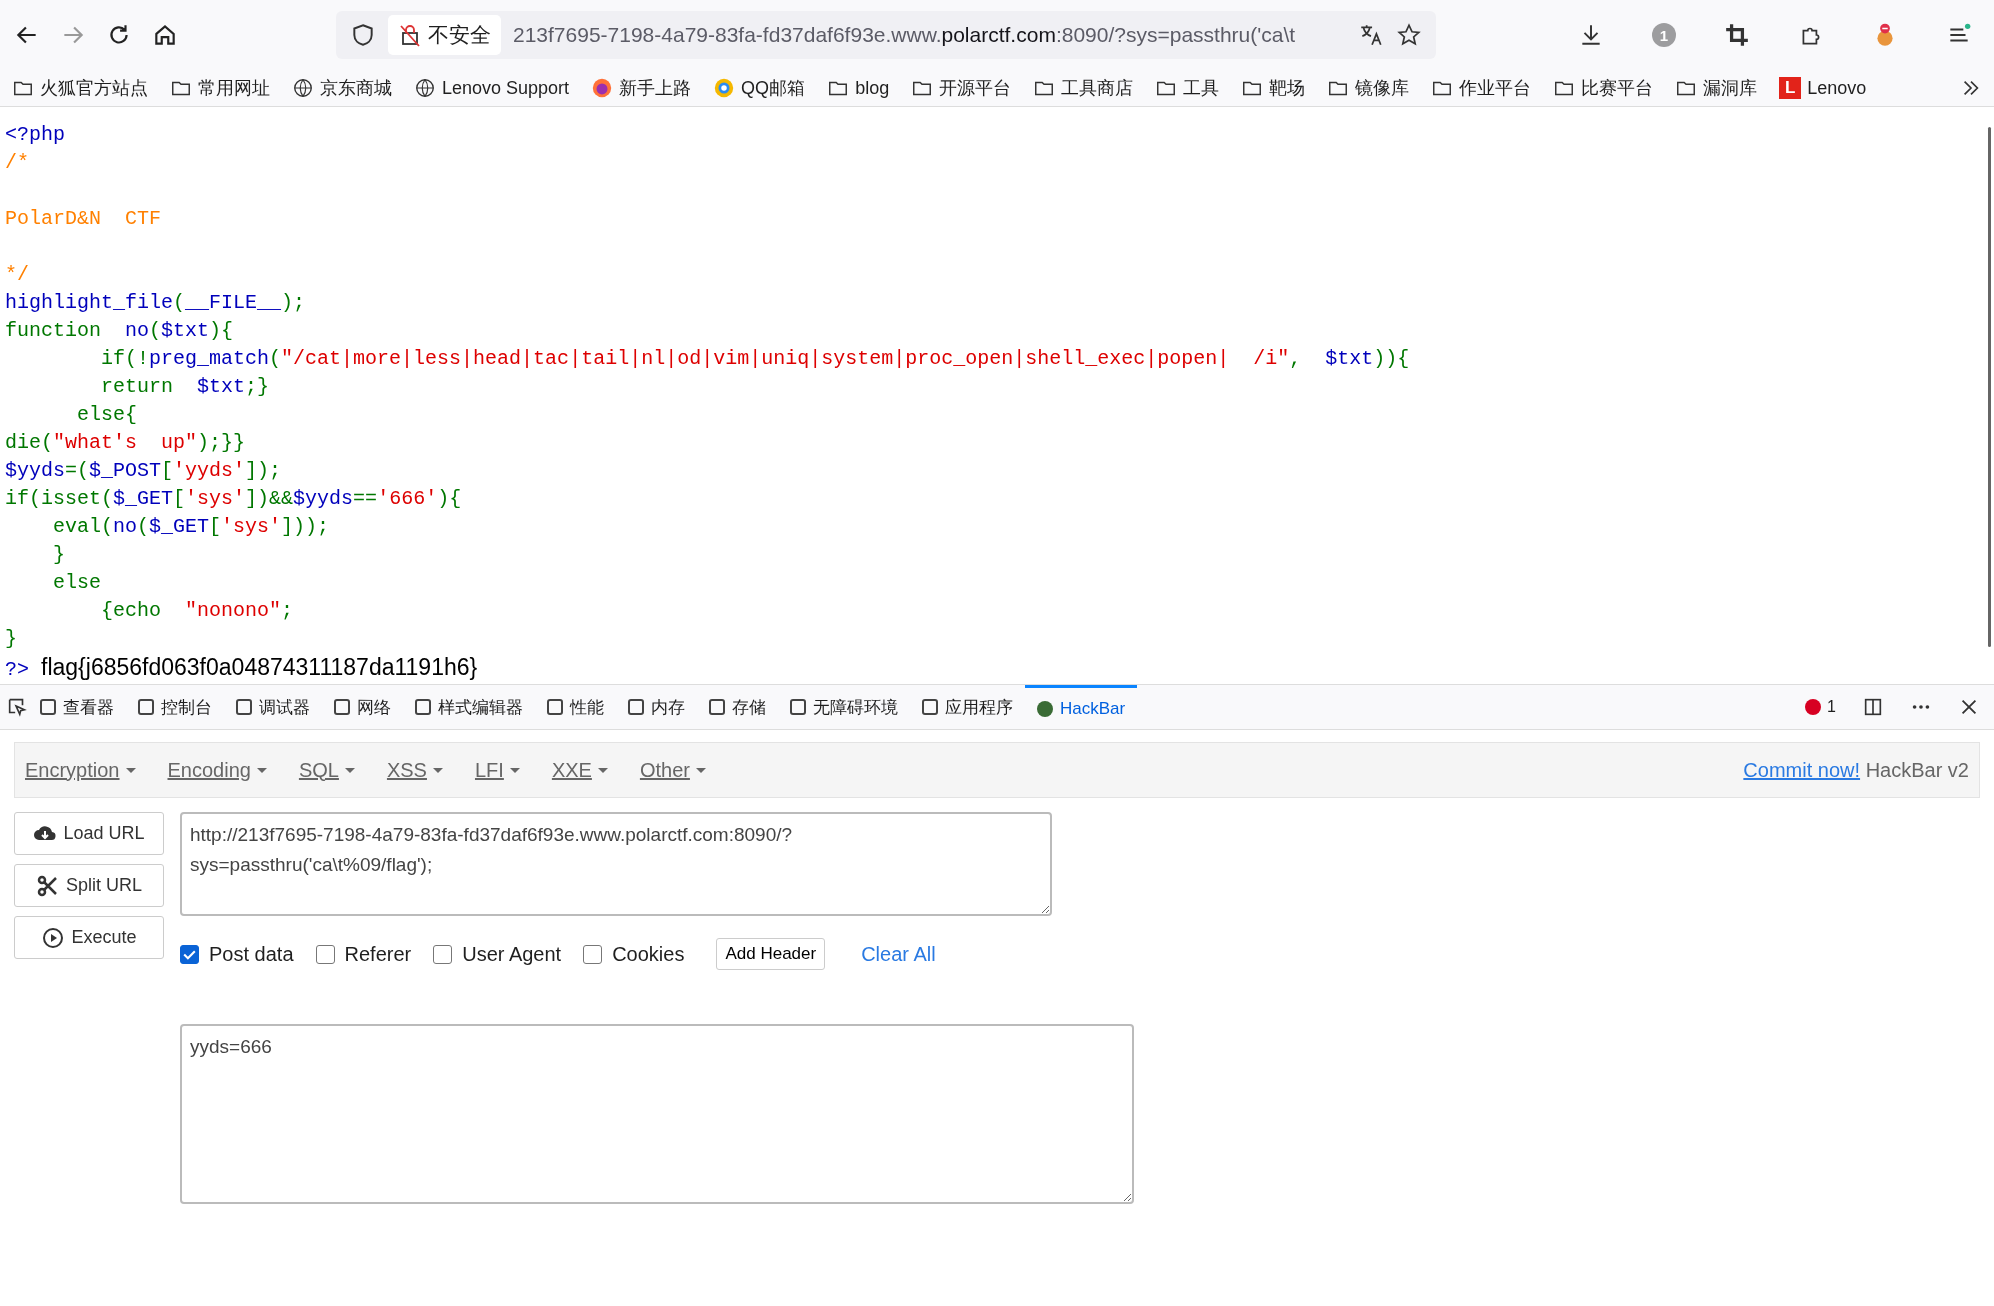 This screenshot has width=1994, height=1306. Describe the element at coordinates (1081, 707) in the screenshot. I see `devtools-tab: HackBar` at that location.